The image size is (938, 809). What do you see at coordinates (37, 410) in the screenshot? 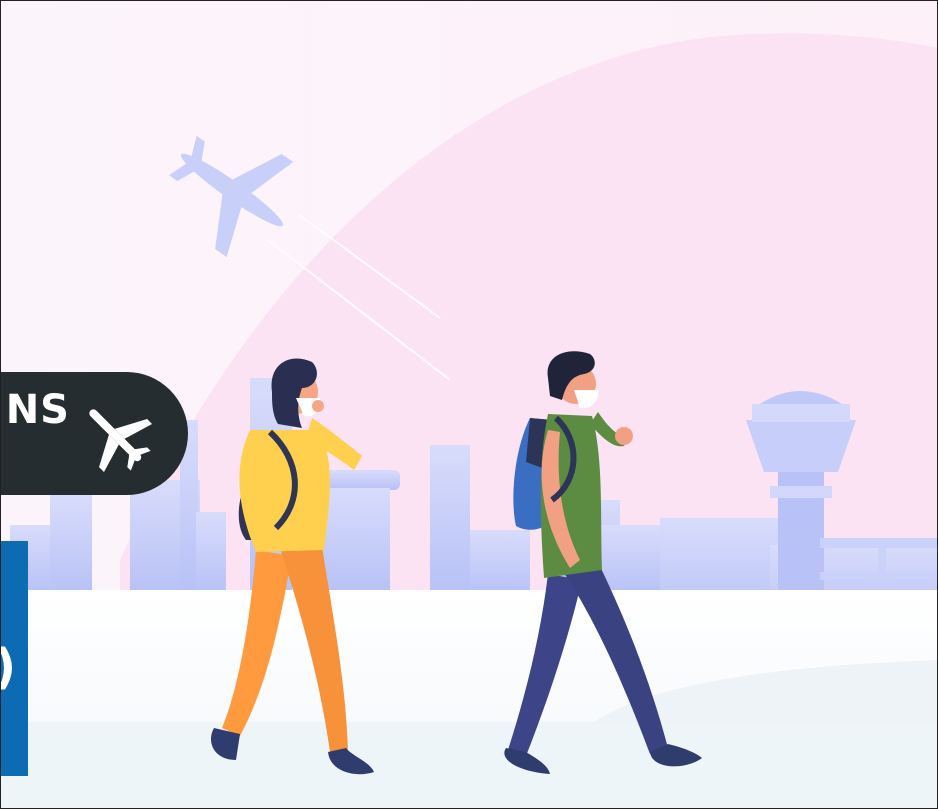
I see `banner-text: NS` at bounding box center [37, 410].